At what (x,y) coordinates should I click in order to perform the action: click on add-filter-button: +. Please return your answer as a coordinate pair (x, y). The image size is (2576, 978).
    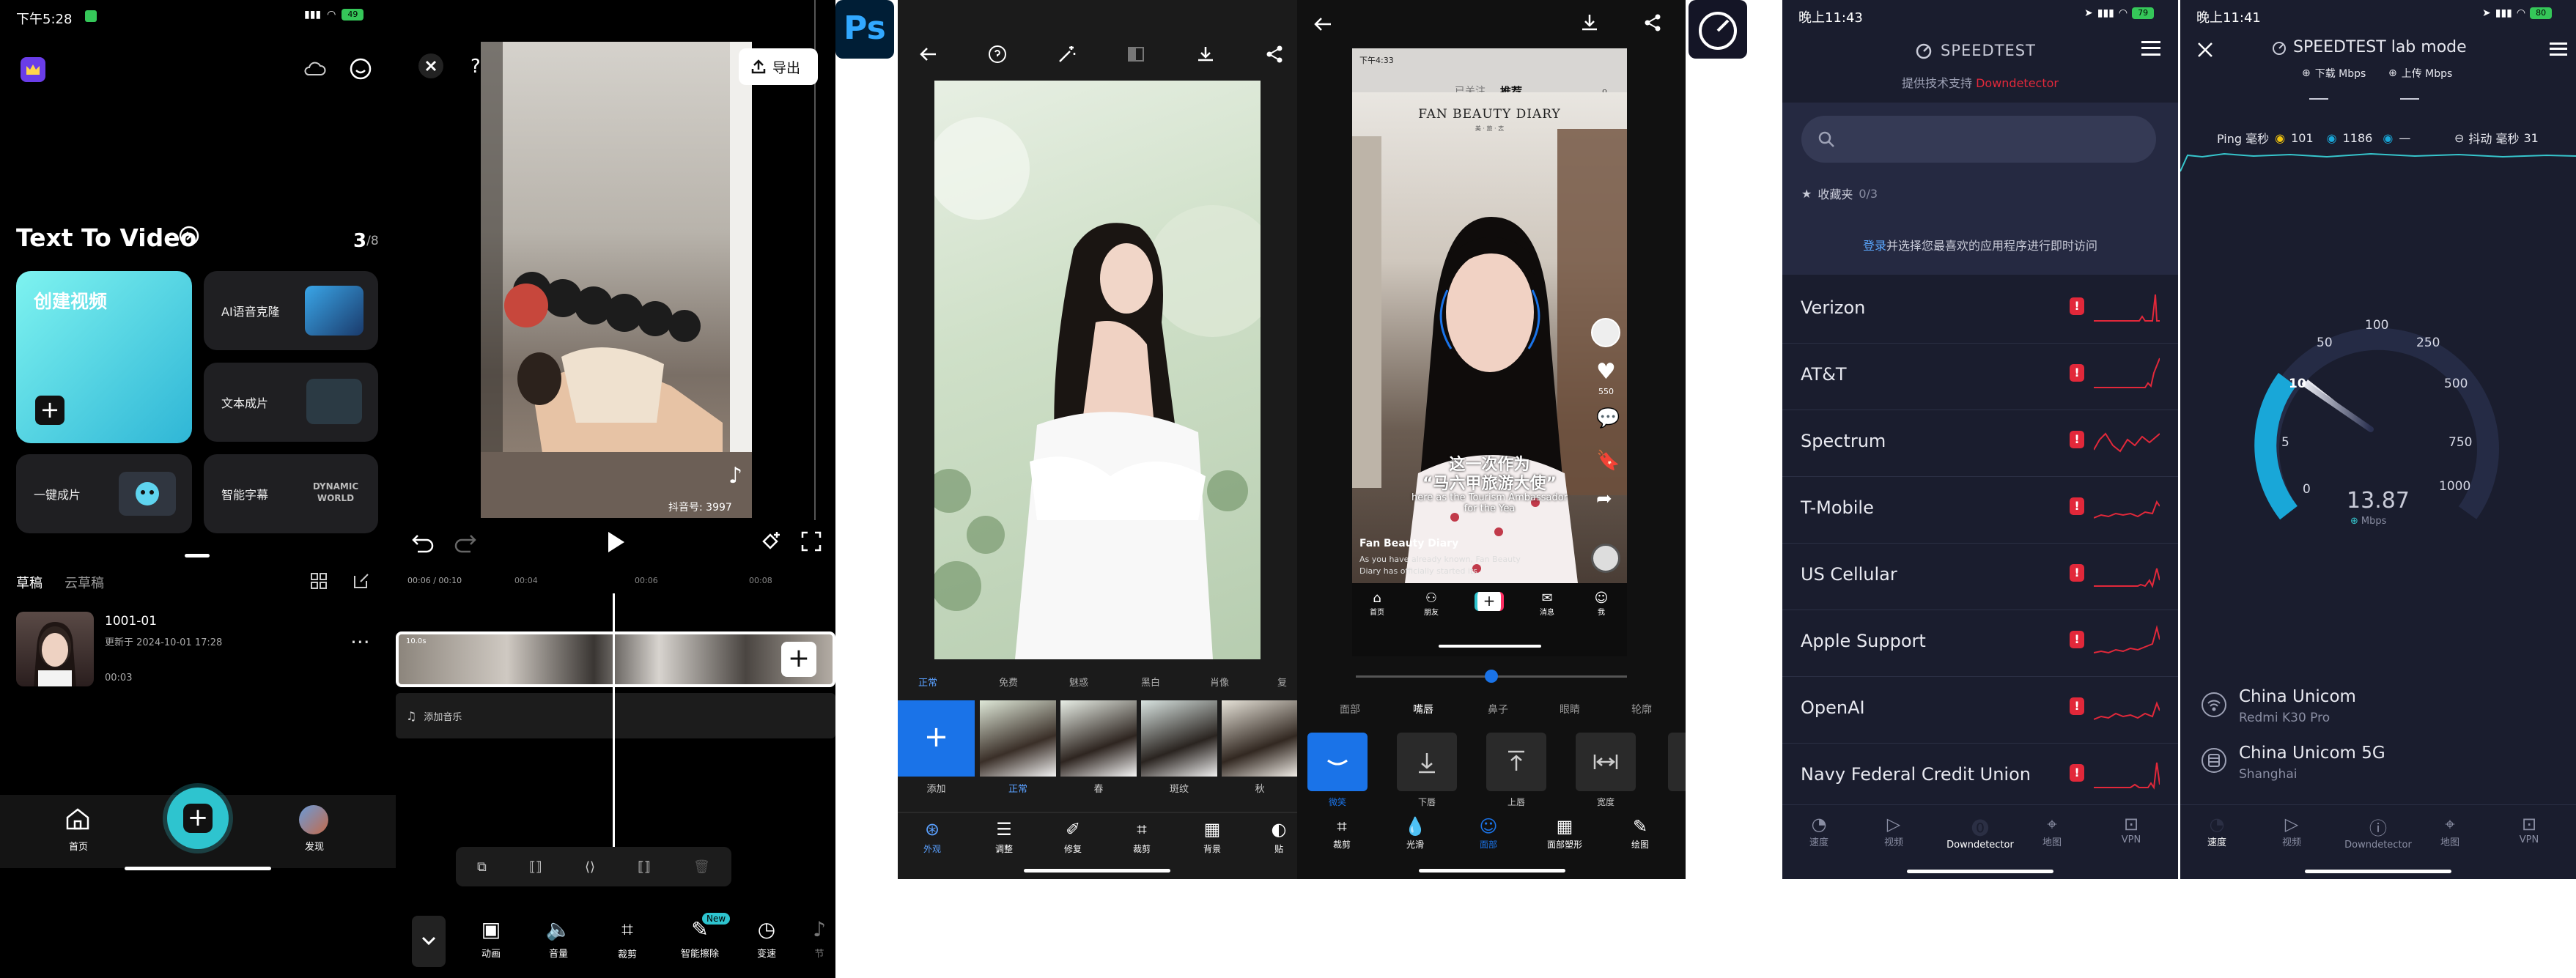
    Looking at the image, I should click on (937, 738).